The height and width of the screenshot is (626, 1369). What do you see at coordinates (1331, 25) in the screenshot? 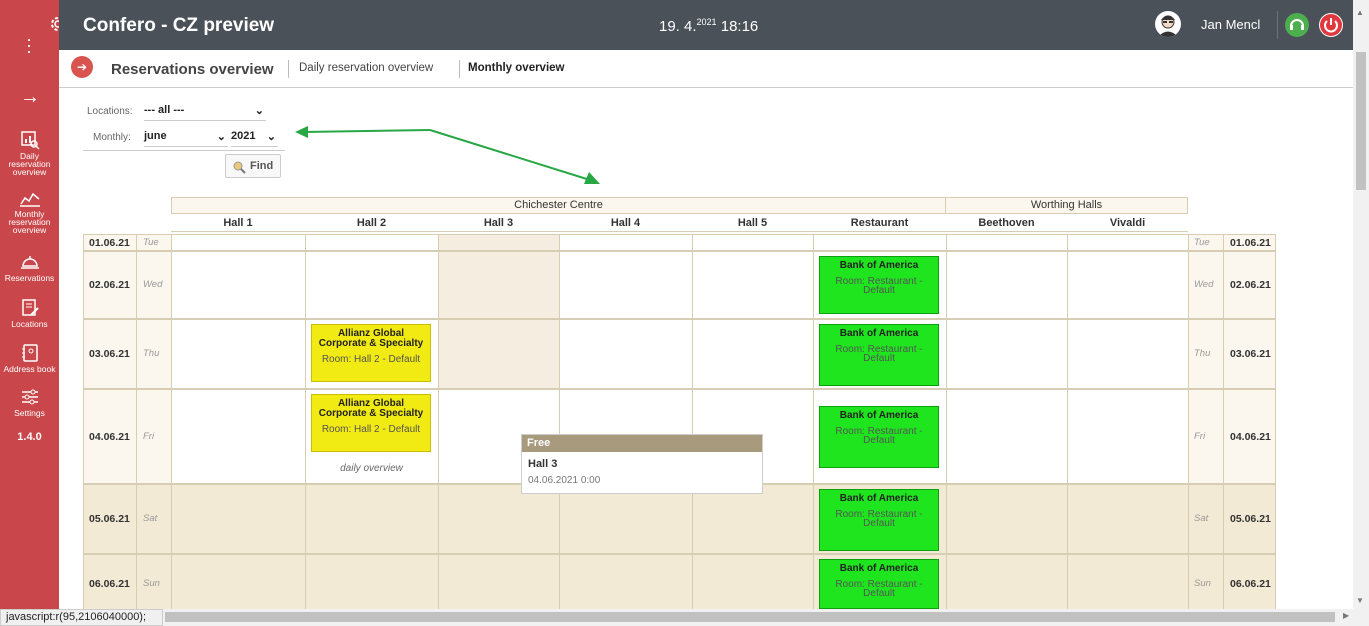
I see `logout-button` at bounding box center [1331, 25].